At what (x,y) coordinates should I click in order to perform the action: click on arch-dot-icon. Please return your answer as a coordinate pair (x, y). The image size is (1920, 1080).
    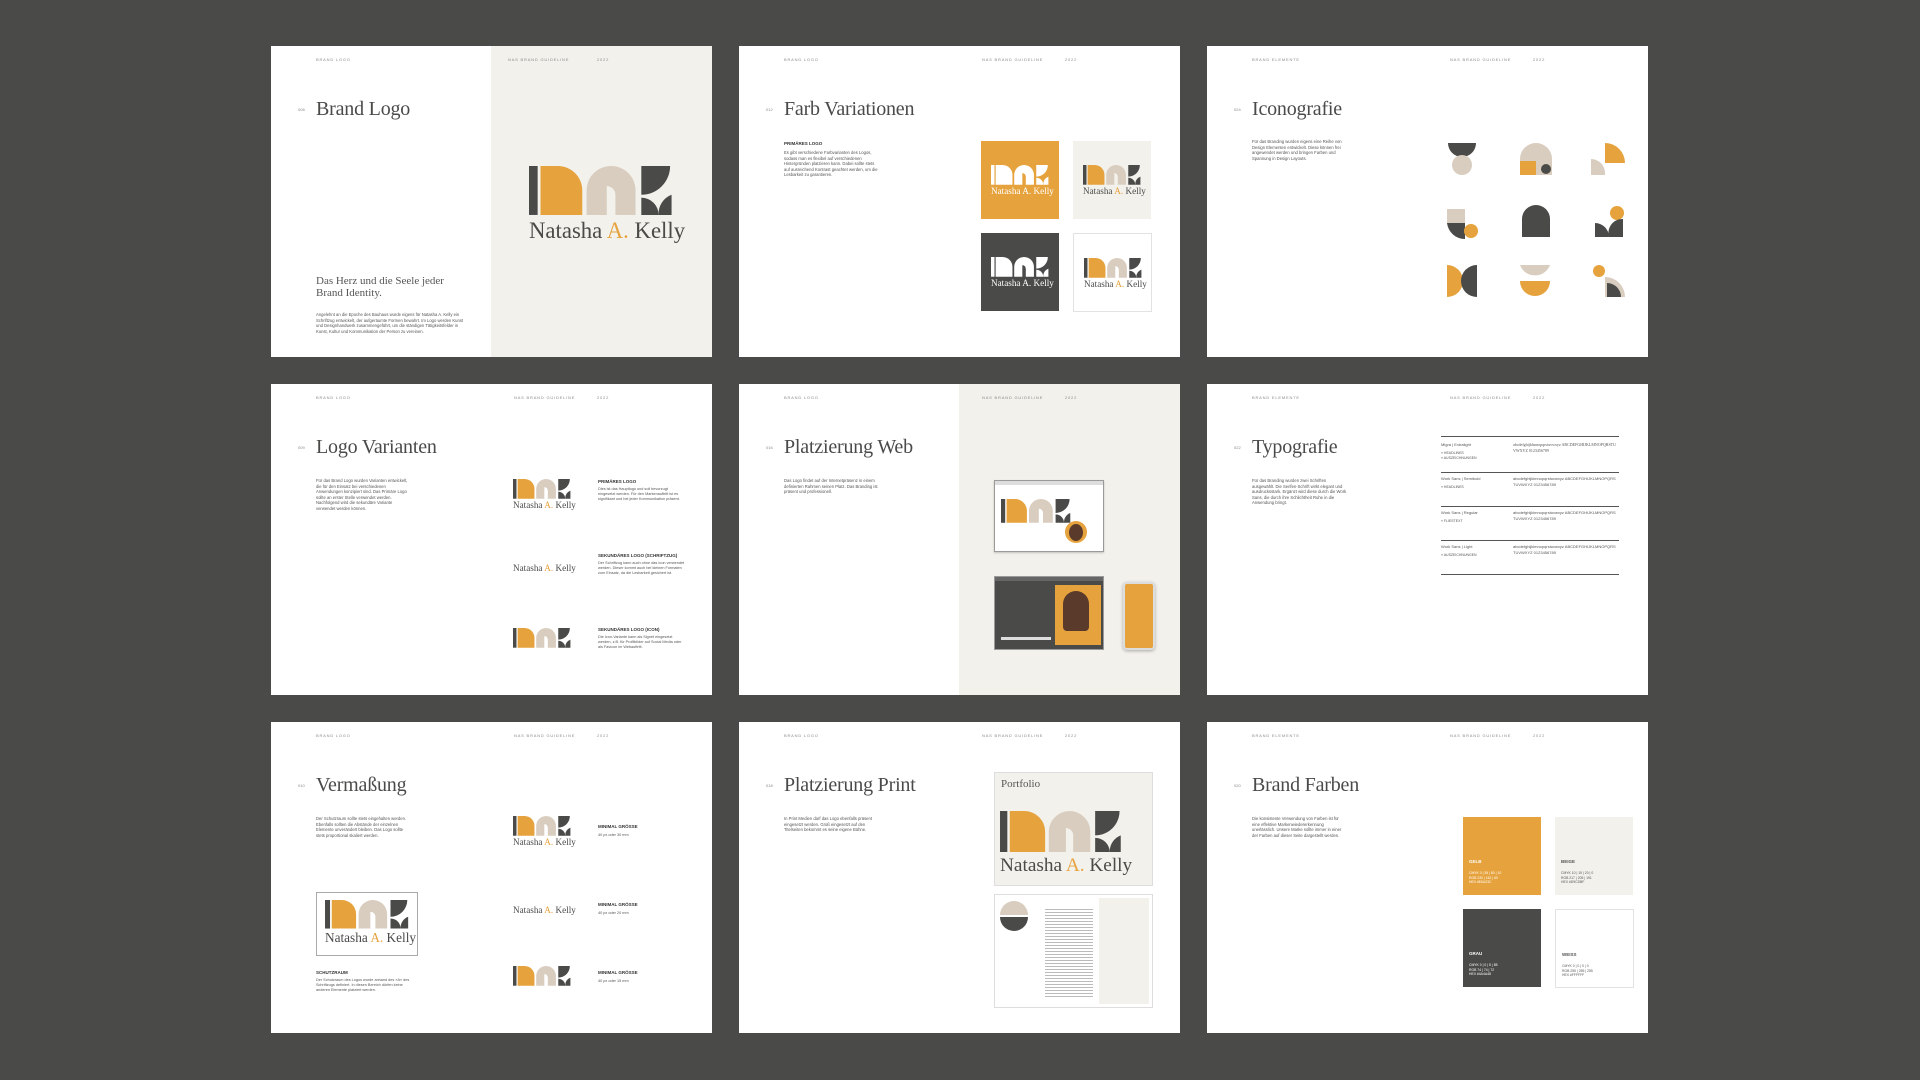
    Looking at the image, I should click on (1536, 159).